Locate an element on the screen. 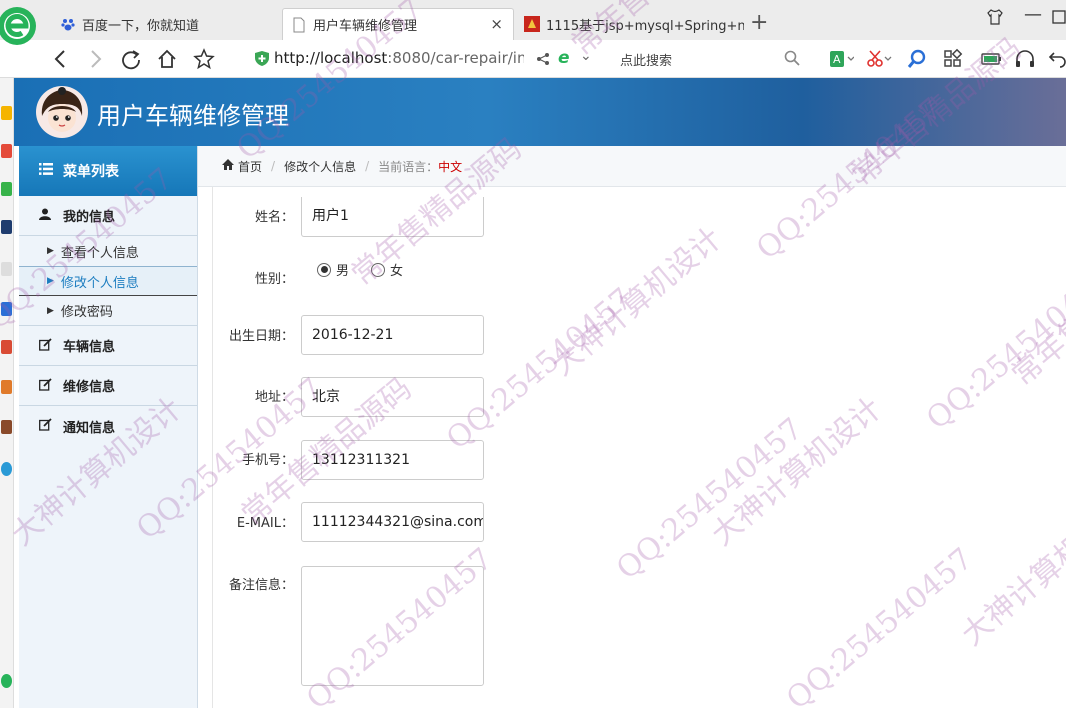  back-icon is located at coordinates (61, 59).